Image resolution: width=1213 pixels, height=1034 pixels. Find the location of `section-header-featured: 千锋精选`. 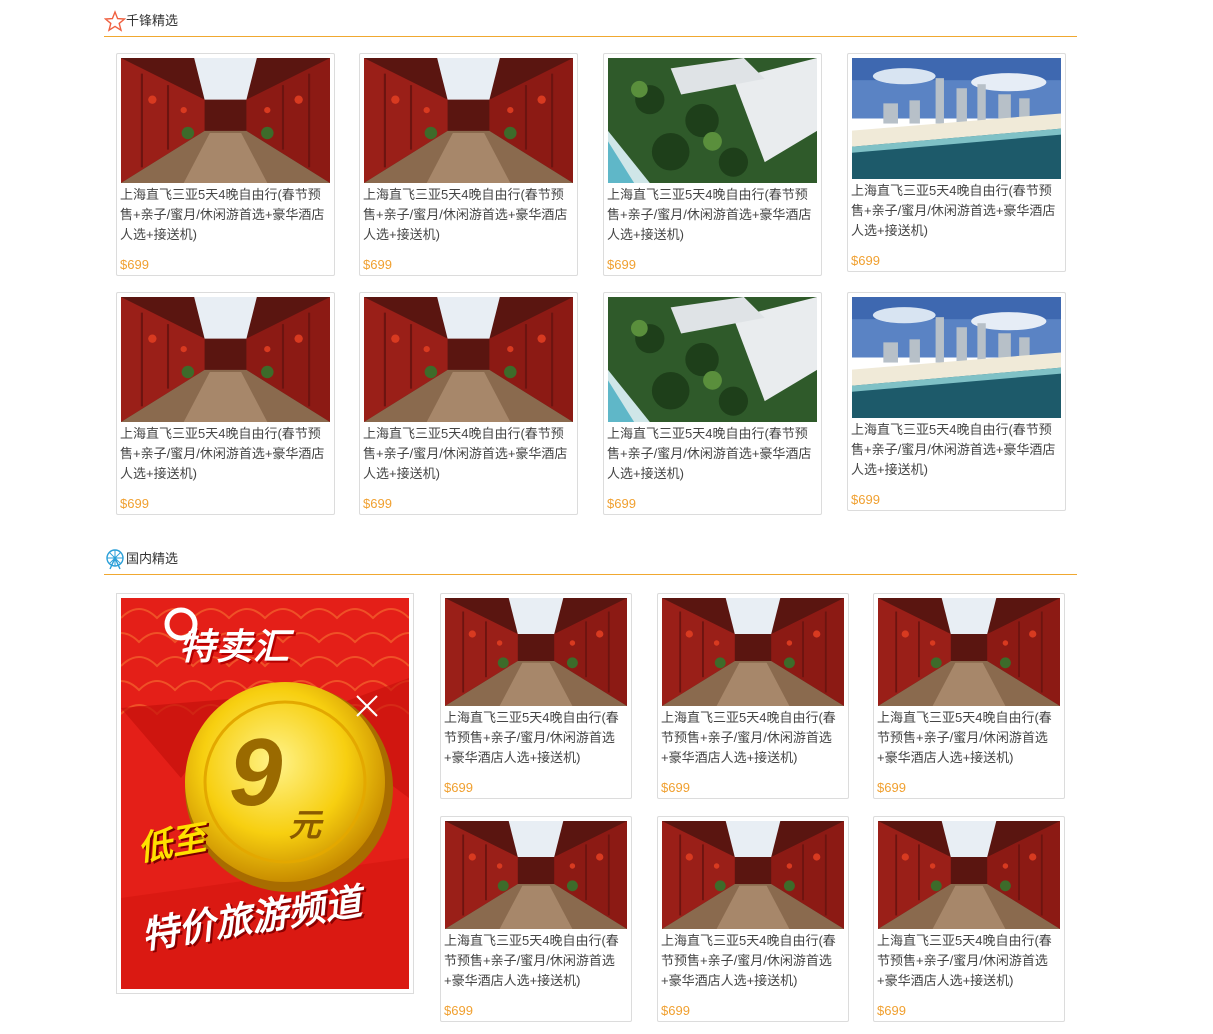

section-header-featured: 千锋精选 is located at coordinates (590, 23).